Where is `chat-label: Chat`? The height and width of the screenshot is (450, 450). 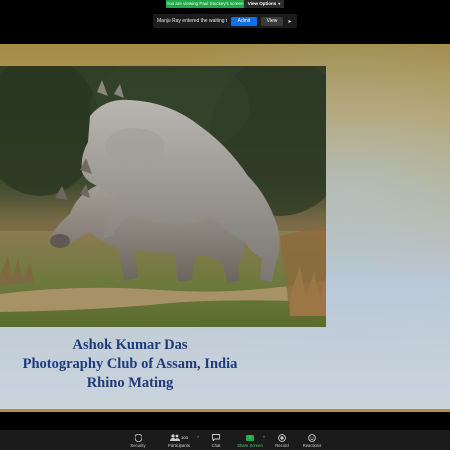
chat-label: Chat is located at coordinates (216, 445).